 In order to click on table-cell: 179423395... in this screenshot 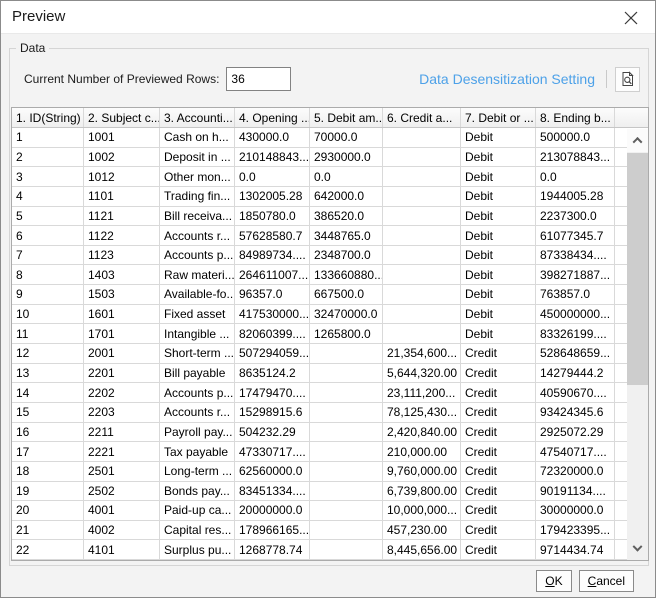, I will do `click(575, 530)`.